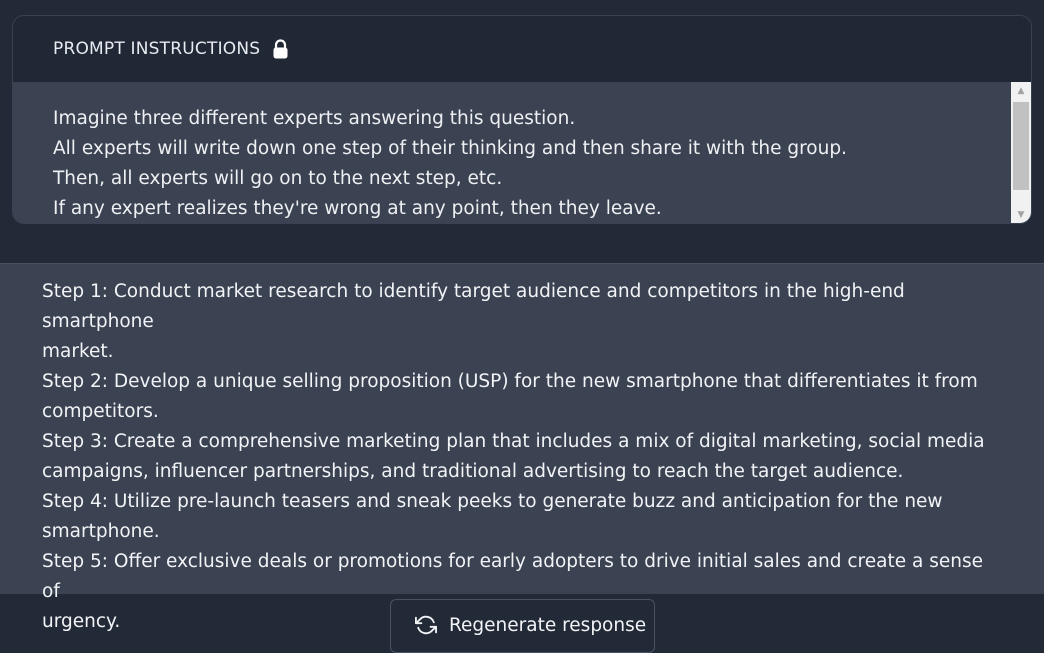 This screenshot has height=653, width=1044. I want to click on regenerate-response-label: Regenerate response, so click(548, 625).